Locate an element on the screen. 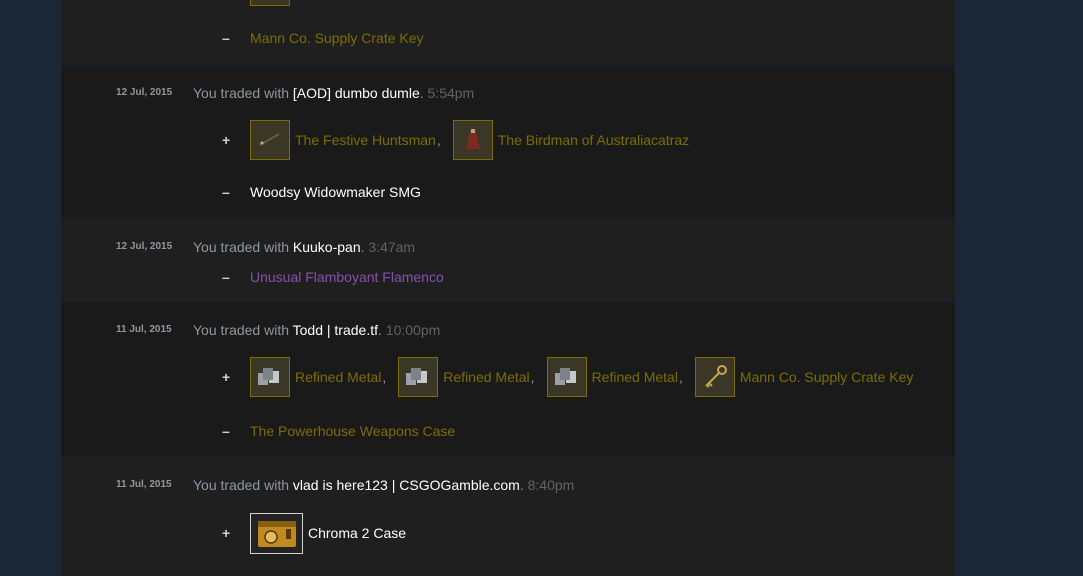 The height and width of the screenshot is (576, 1083). trade-time: 3:47am is located at coordinates (392, 247).